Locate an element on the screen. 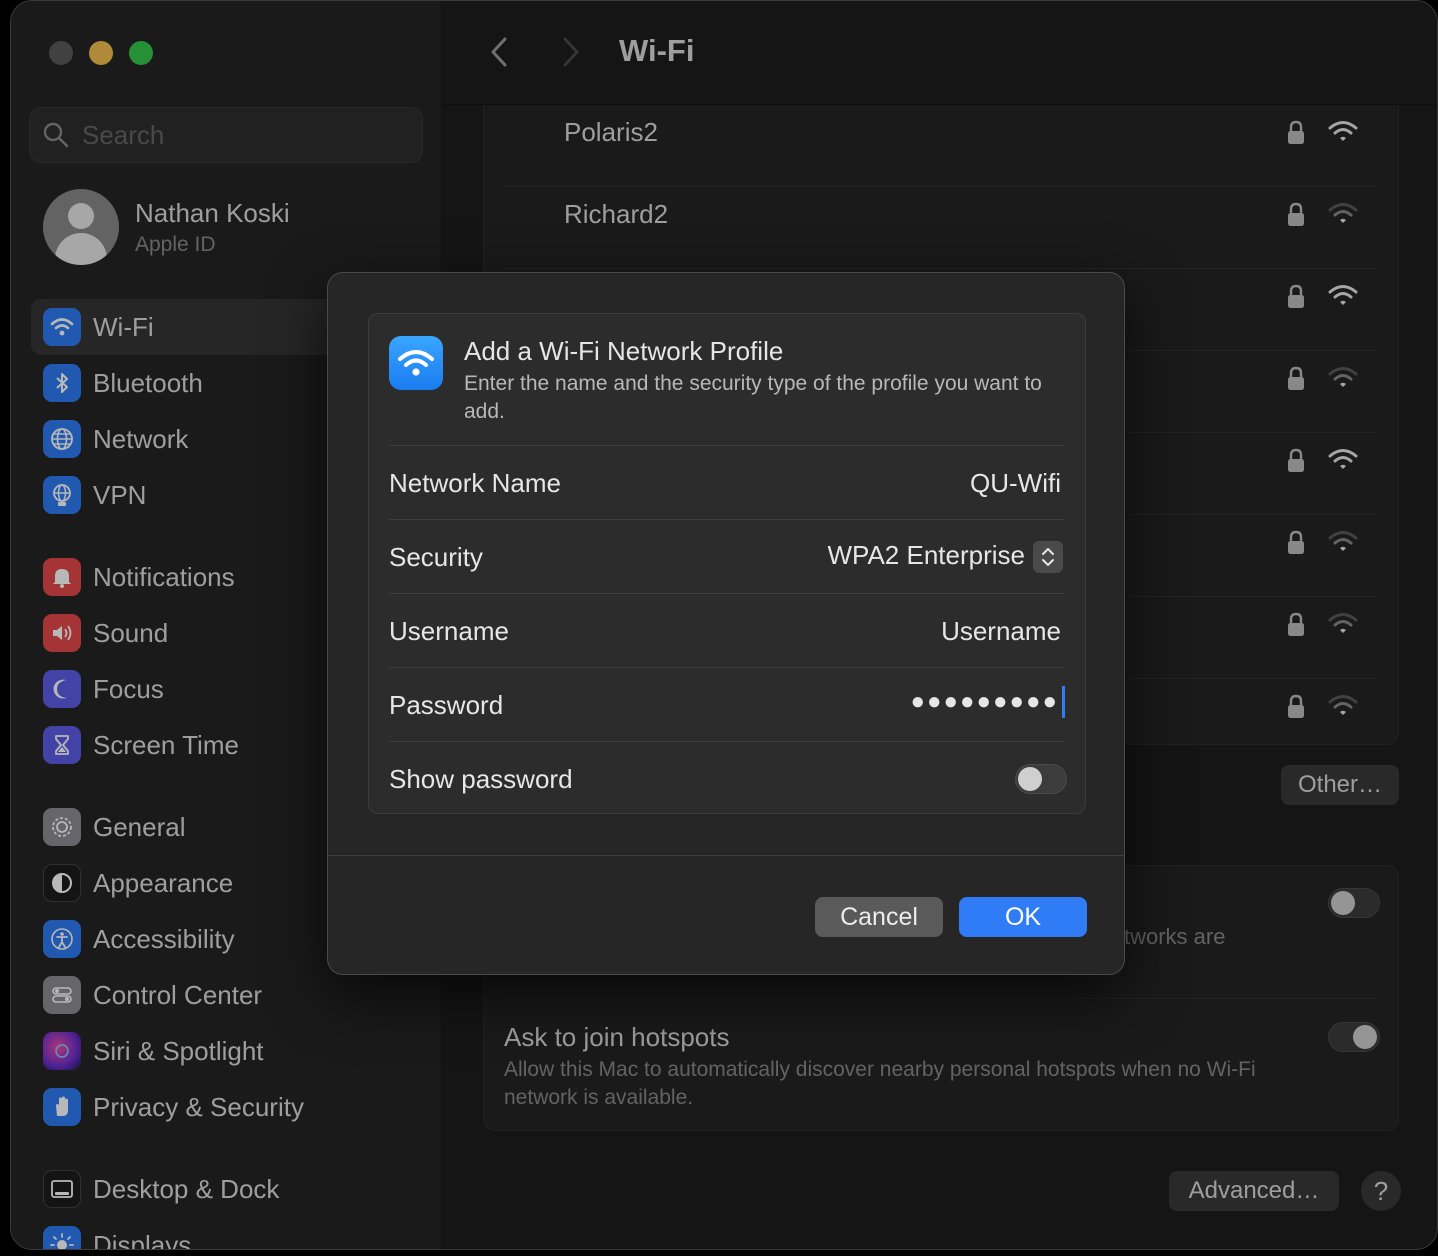  security-select: WPA2 Enterprise is located at coordinates (945, 557).